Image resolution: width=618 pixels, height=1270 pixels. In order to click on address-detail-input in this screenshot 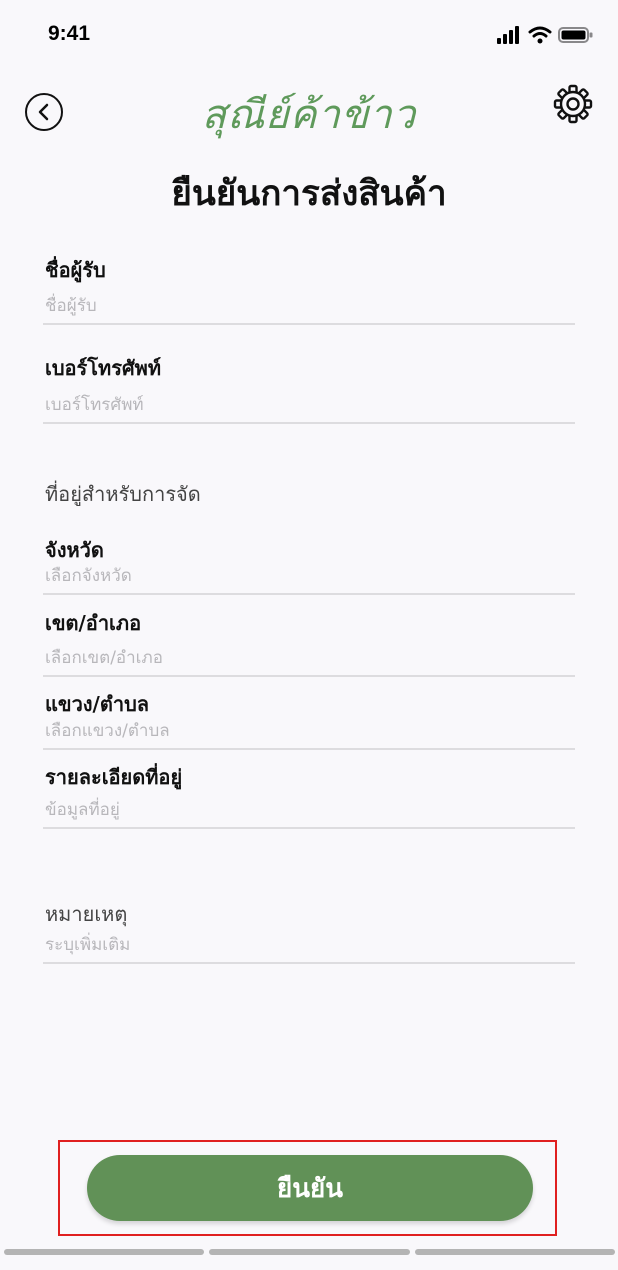, I will do `click(309, 811)`.